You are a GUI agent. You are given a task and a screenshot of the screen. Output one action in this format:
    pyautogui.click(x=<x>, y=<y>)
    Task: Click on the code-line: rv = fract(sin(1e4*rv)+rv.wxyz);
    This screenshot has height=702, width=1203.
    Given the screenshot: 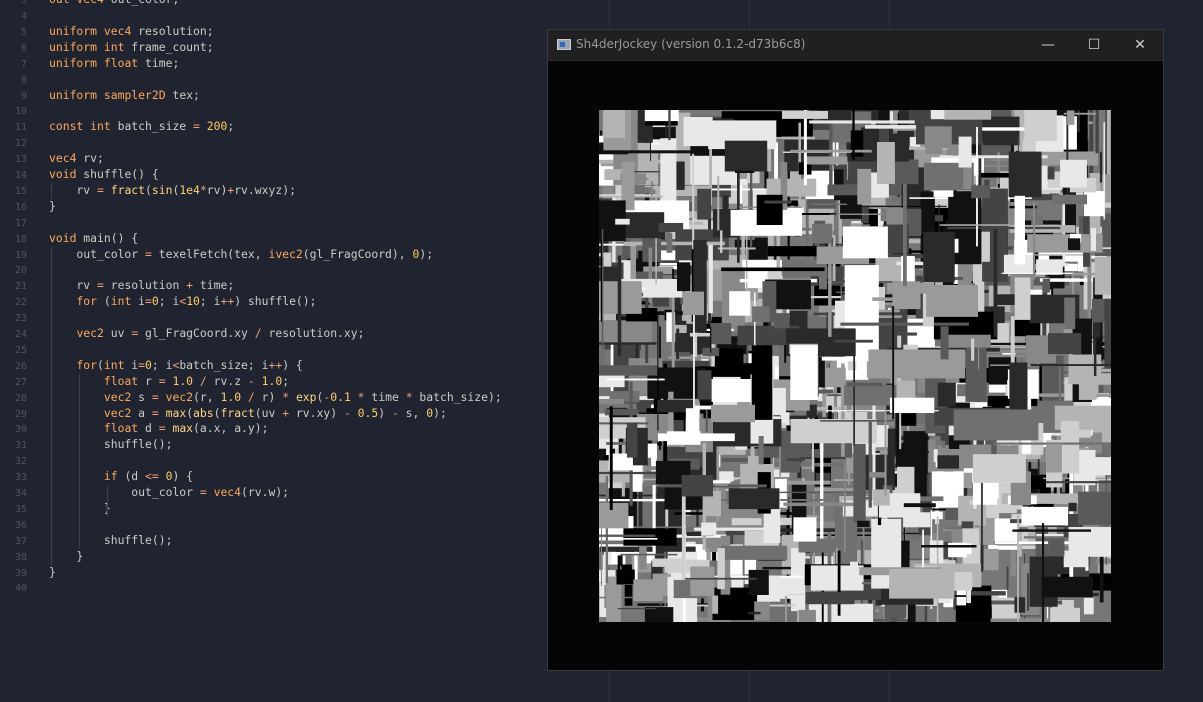 What is the action you would take?
    pyautogui.click(x=172, y=191)
    